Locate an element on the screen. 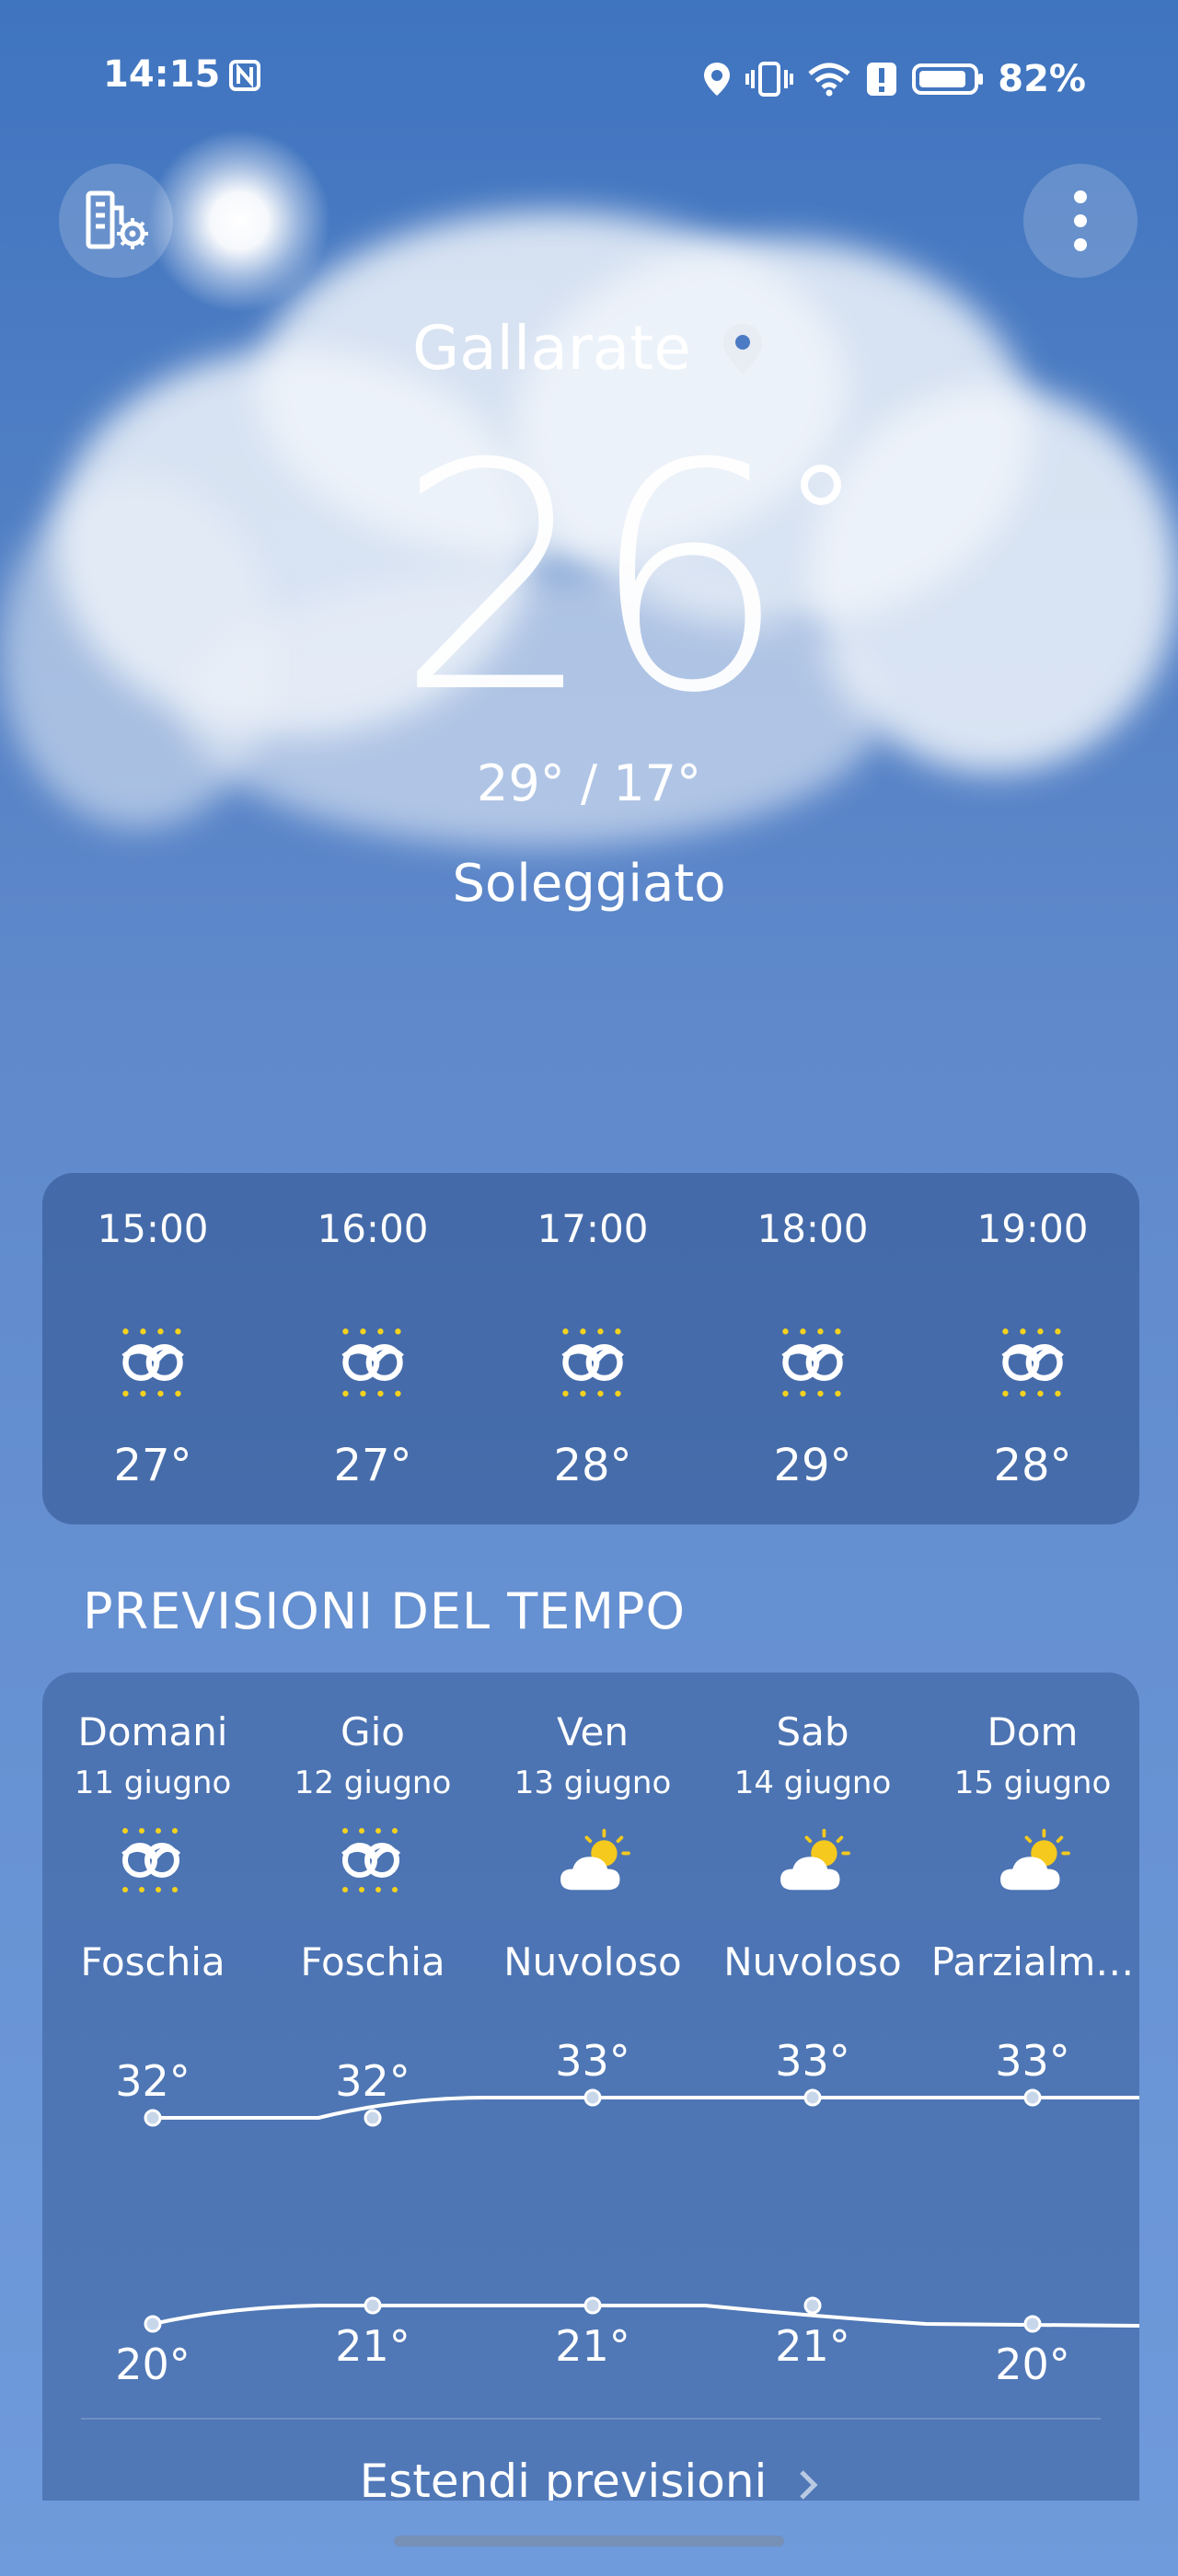 The width and height of the screenshot is (1178, 2576). home-indicator is located at coordinates (589, 2541).